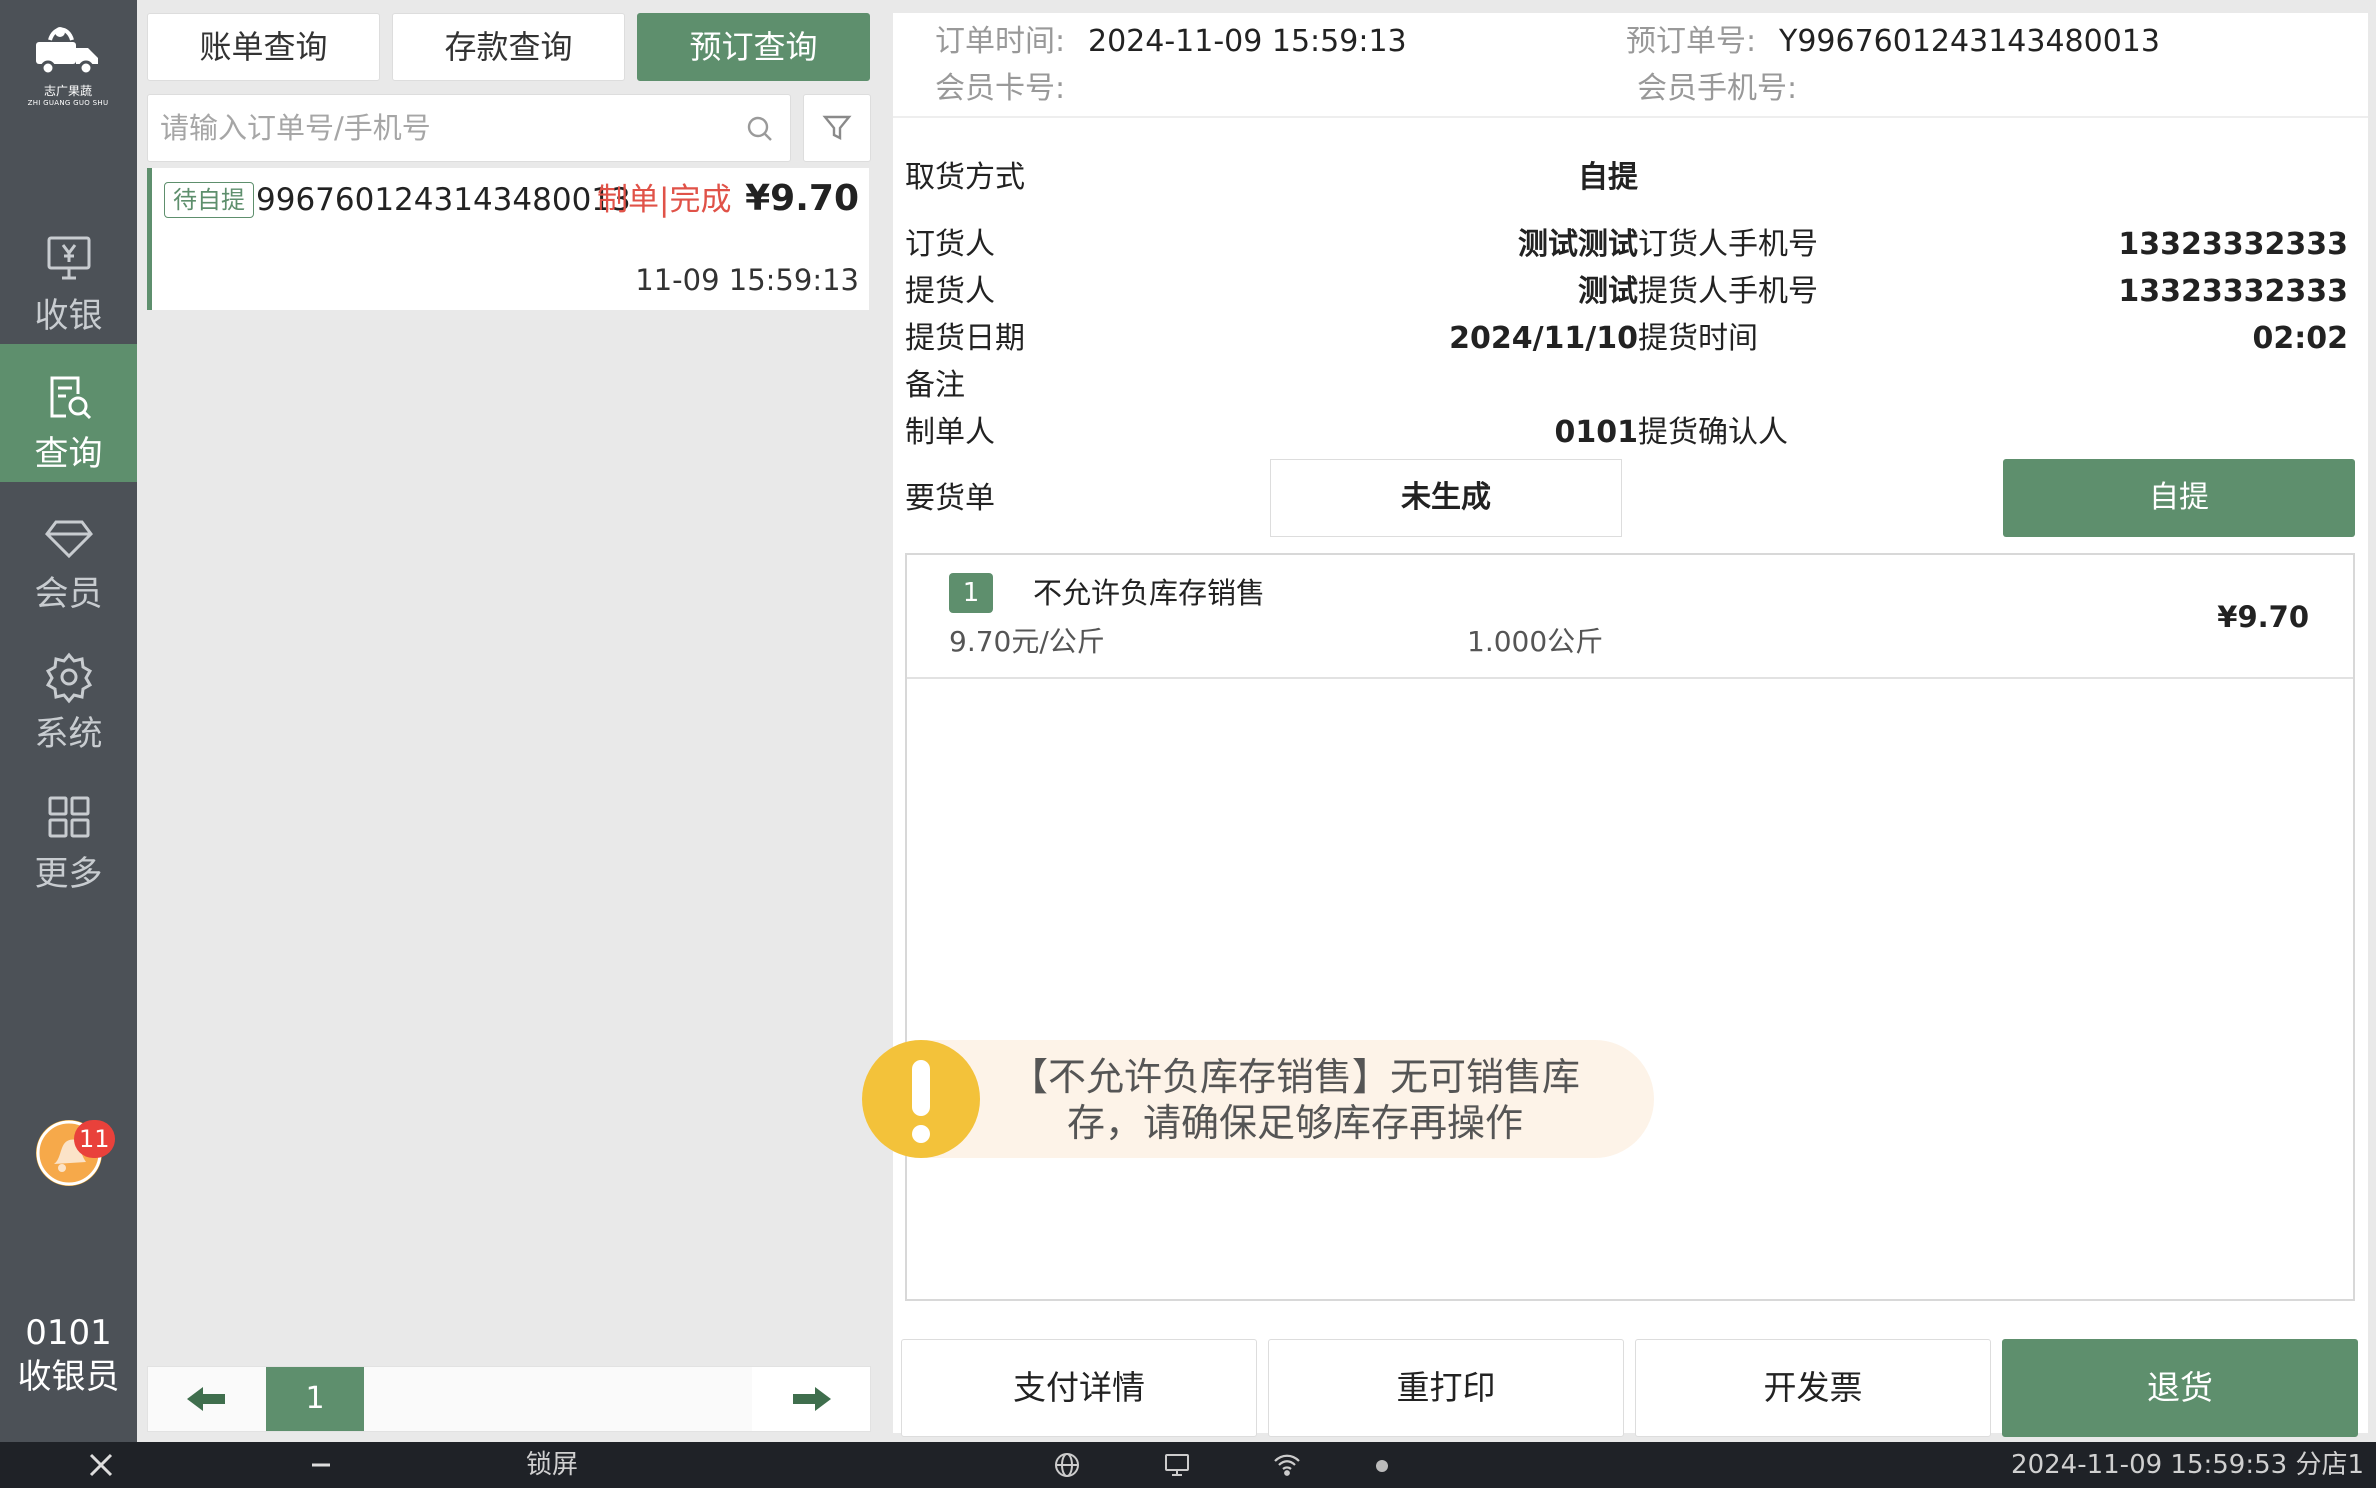  I want to click on picker-phone-label: 提货人手机号, so click(1728, 291).